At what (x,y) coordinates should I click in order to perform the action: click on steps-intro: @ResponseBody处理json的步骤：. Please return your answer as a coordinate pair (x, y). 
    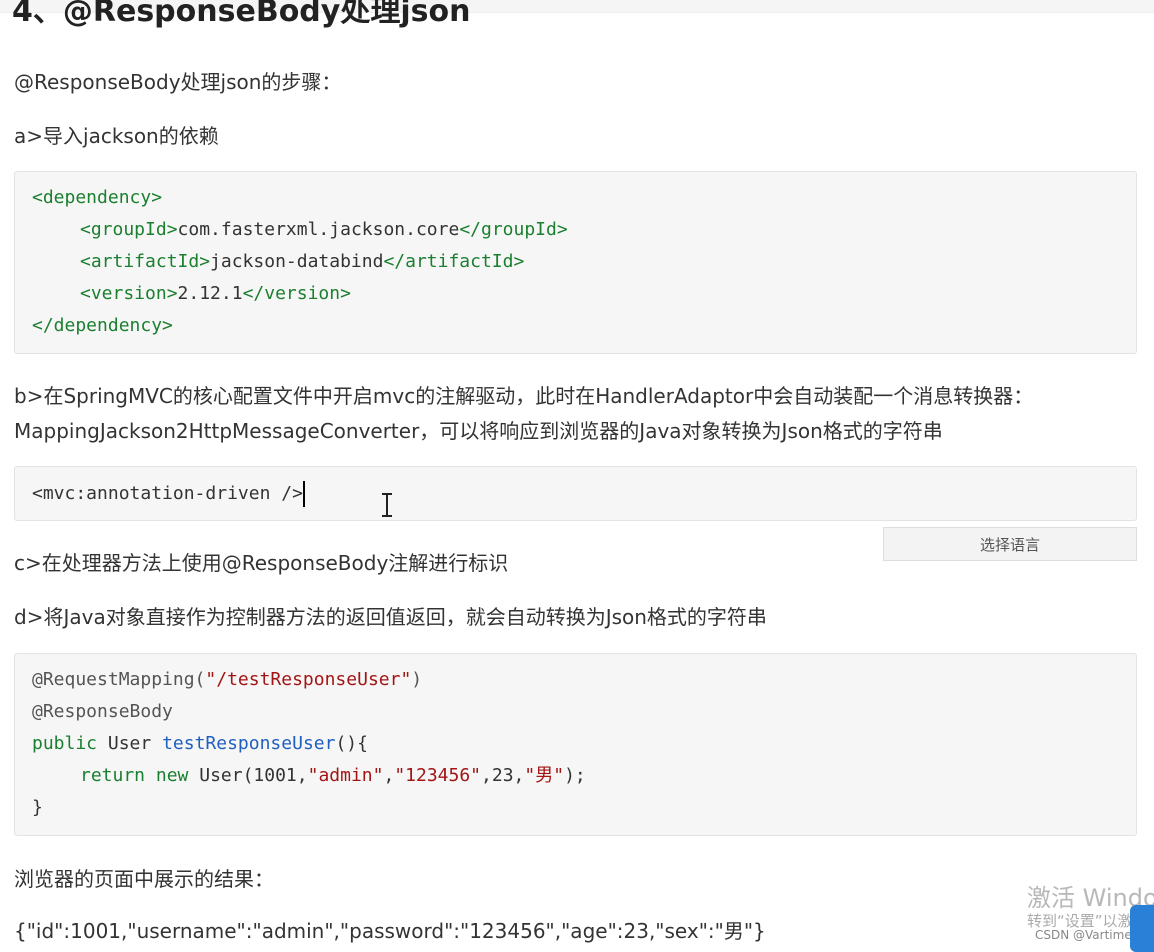
    Looking at the image, I should click on (178, 82).